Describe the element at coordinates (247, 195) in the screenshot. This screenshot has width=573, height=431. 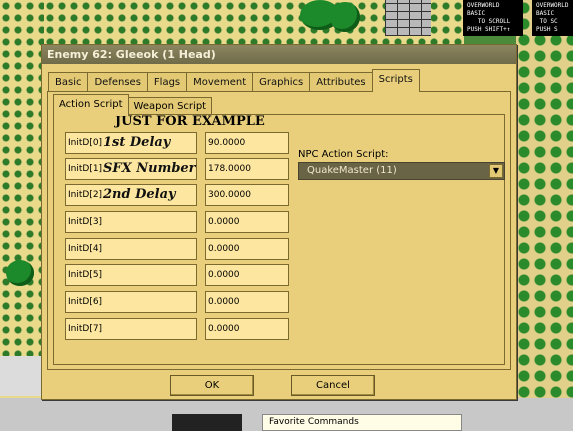
I see `initd-value-field: 300.0000` at that location.